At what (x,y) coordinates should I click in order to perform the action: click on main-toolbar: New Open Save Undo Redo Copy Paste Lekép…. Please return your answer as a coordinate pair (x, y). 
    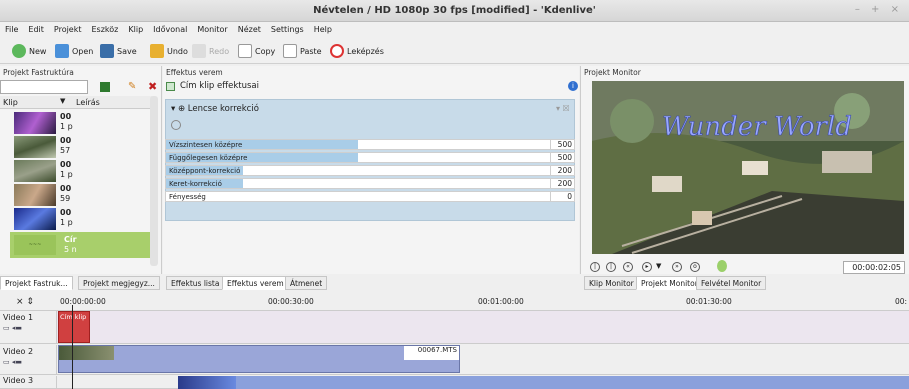
    Looking at the image, I should click on (454, 51).